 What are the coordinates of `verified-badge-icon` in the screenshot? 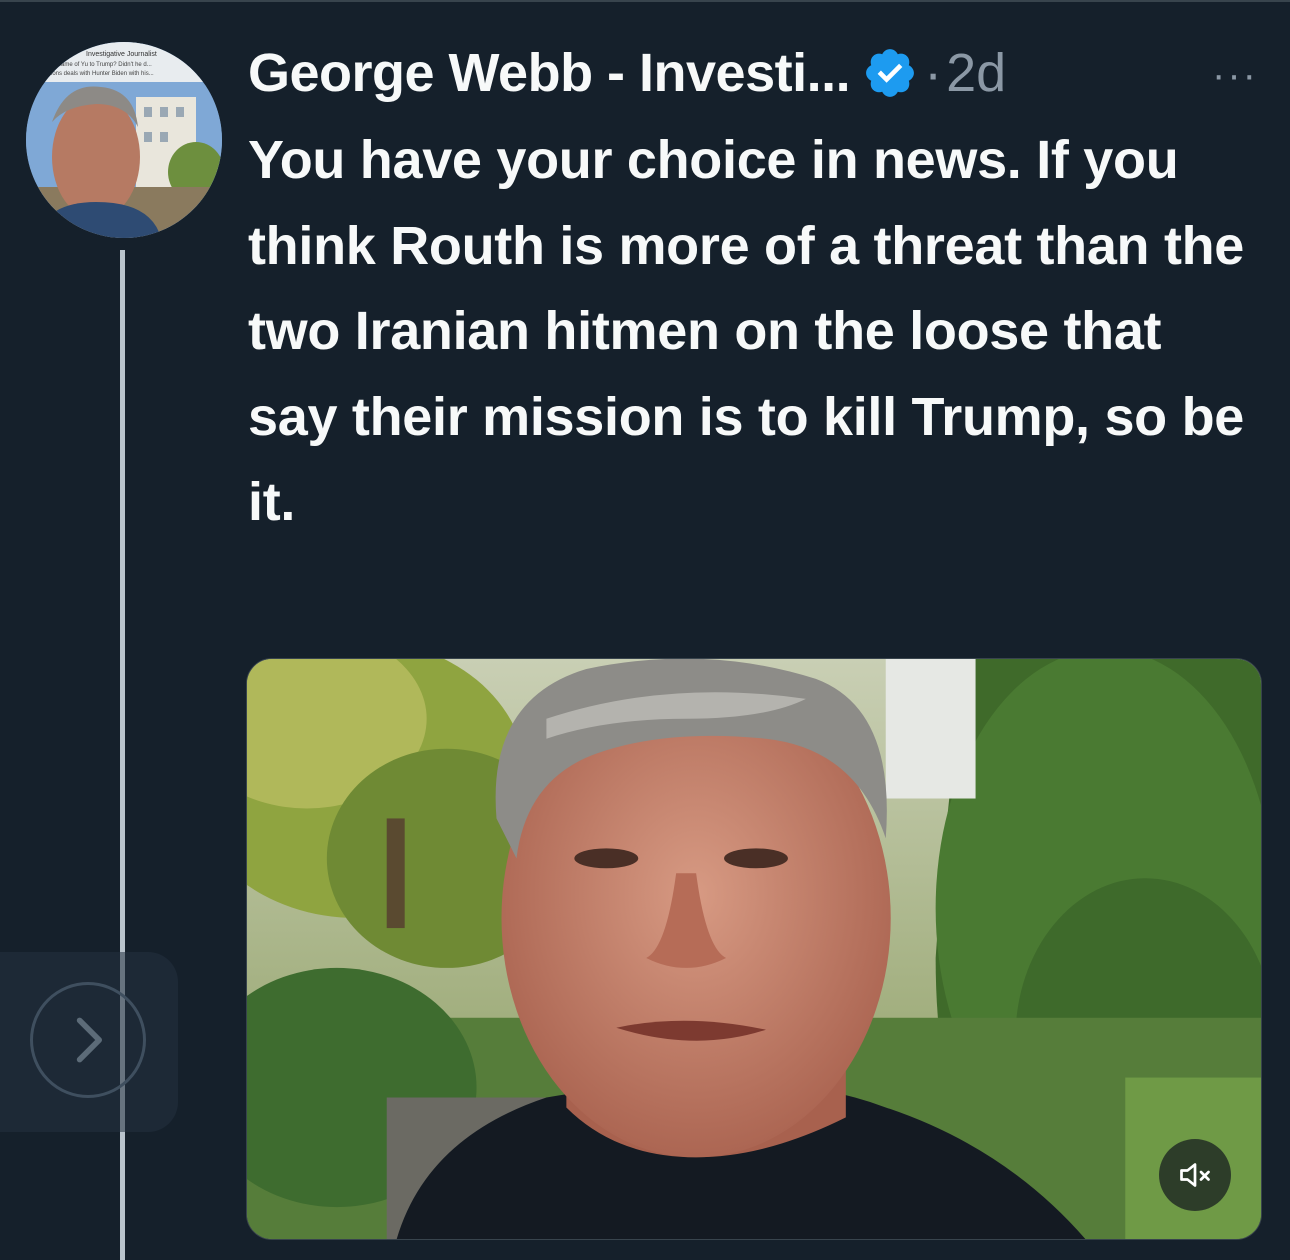 It's located at (890, 73).